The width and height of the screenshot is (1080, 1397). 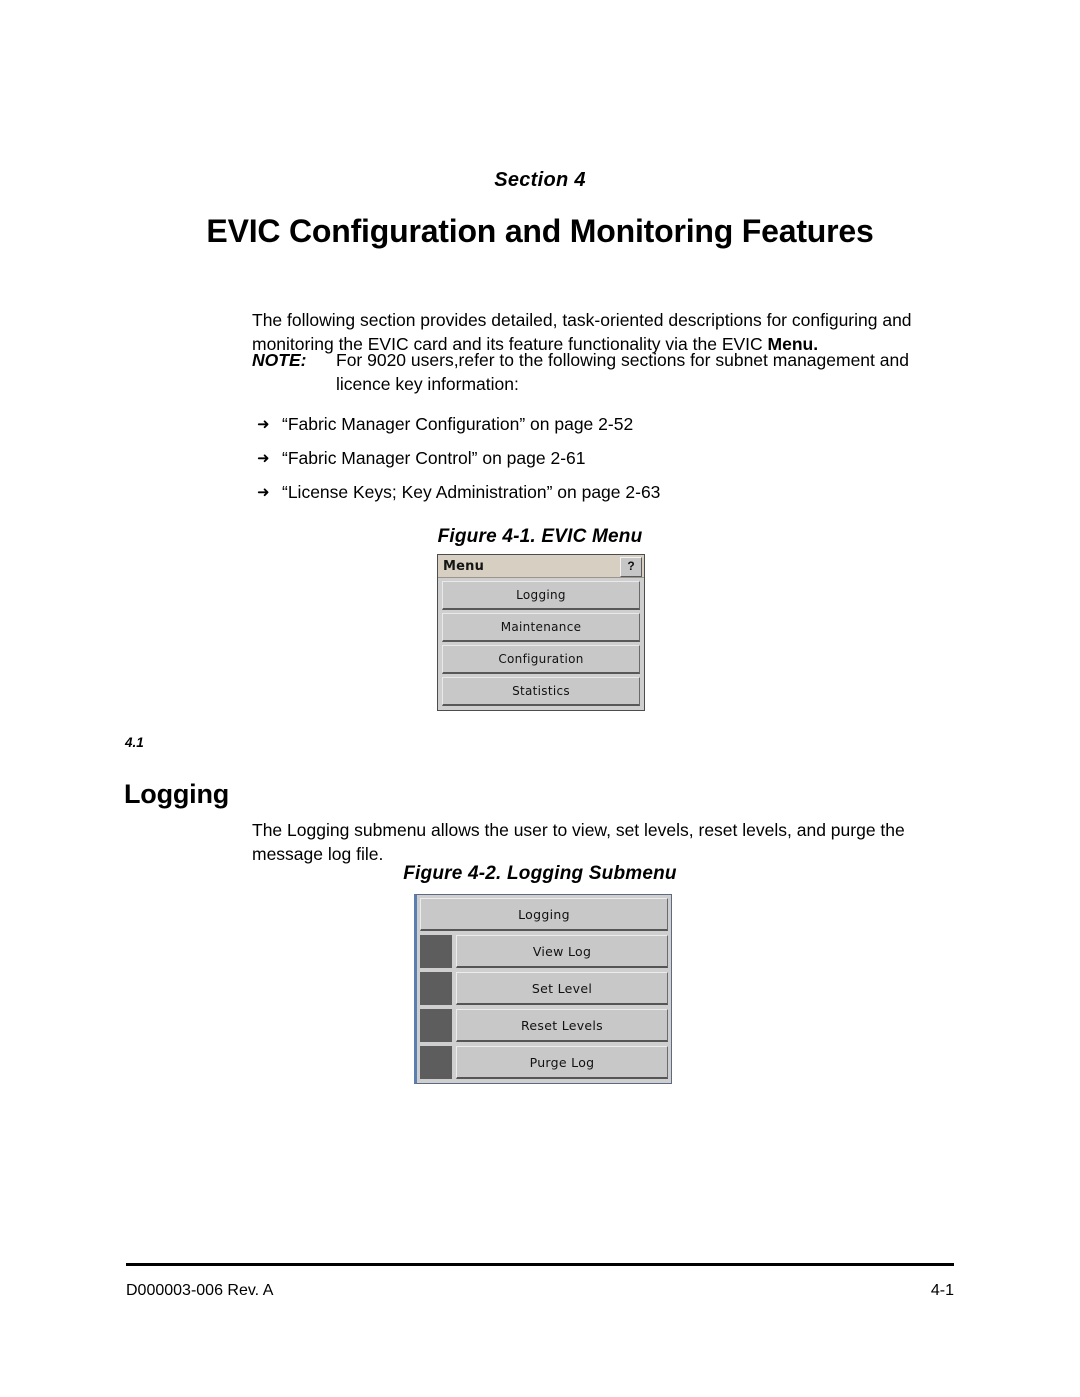 What do you see at coordinates (541, 691) in the screenshot?
I see `menu-button-statistics: Statistics` at bounding box center [541, 691].